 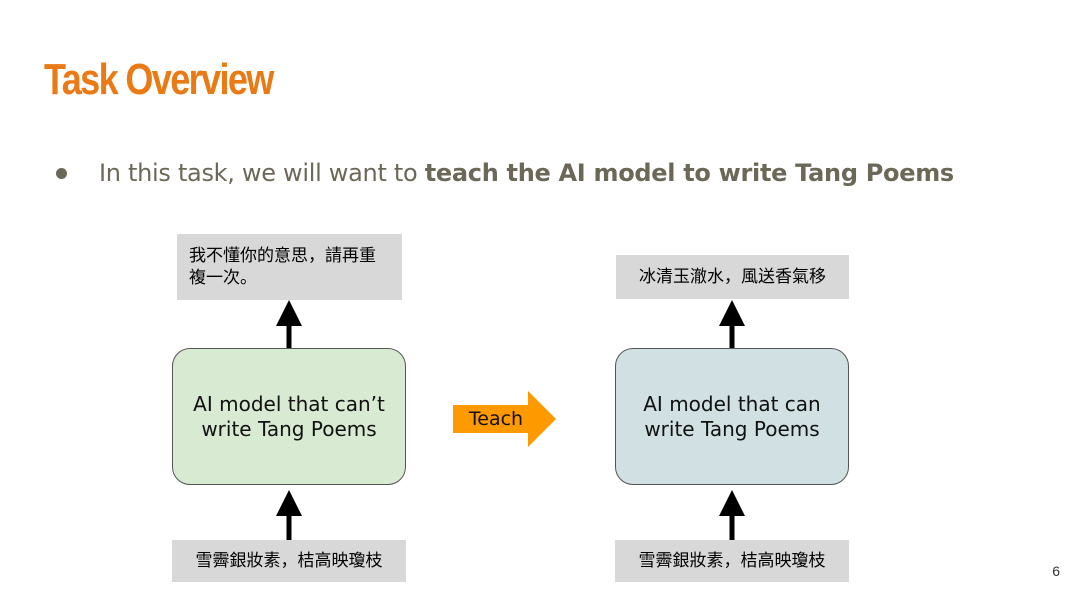 I want to click on right-input-box: 雪霽銀妝素，桔高映瓊枝, so click(x=732, y=561).